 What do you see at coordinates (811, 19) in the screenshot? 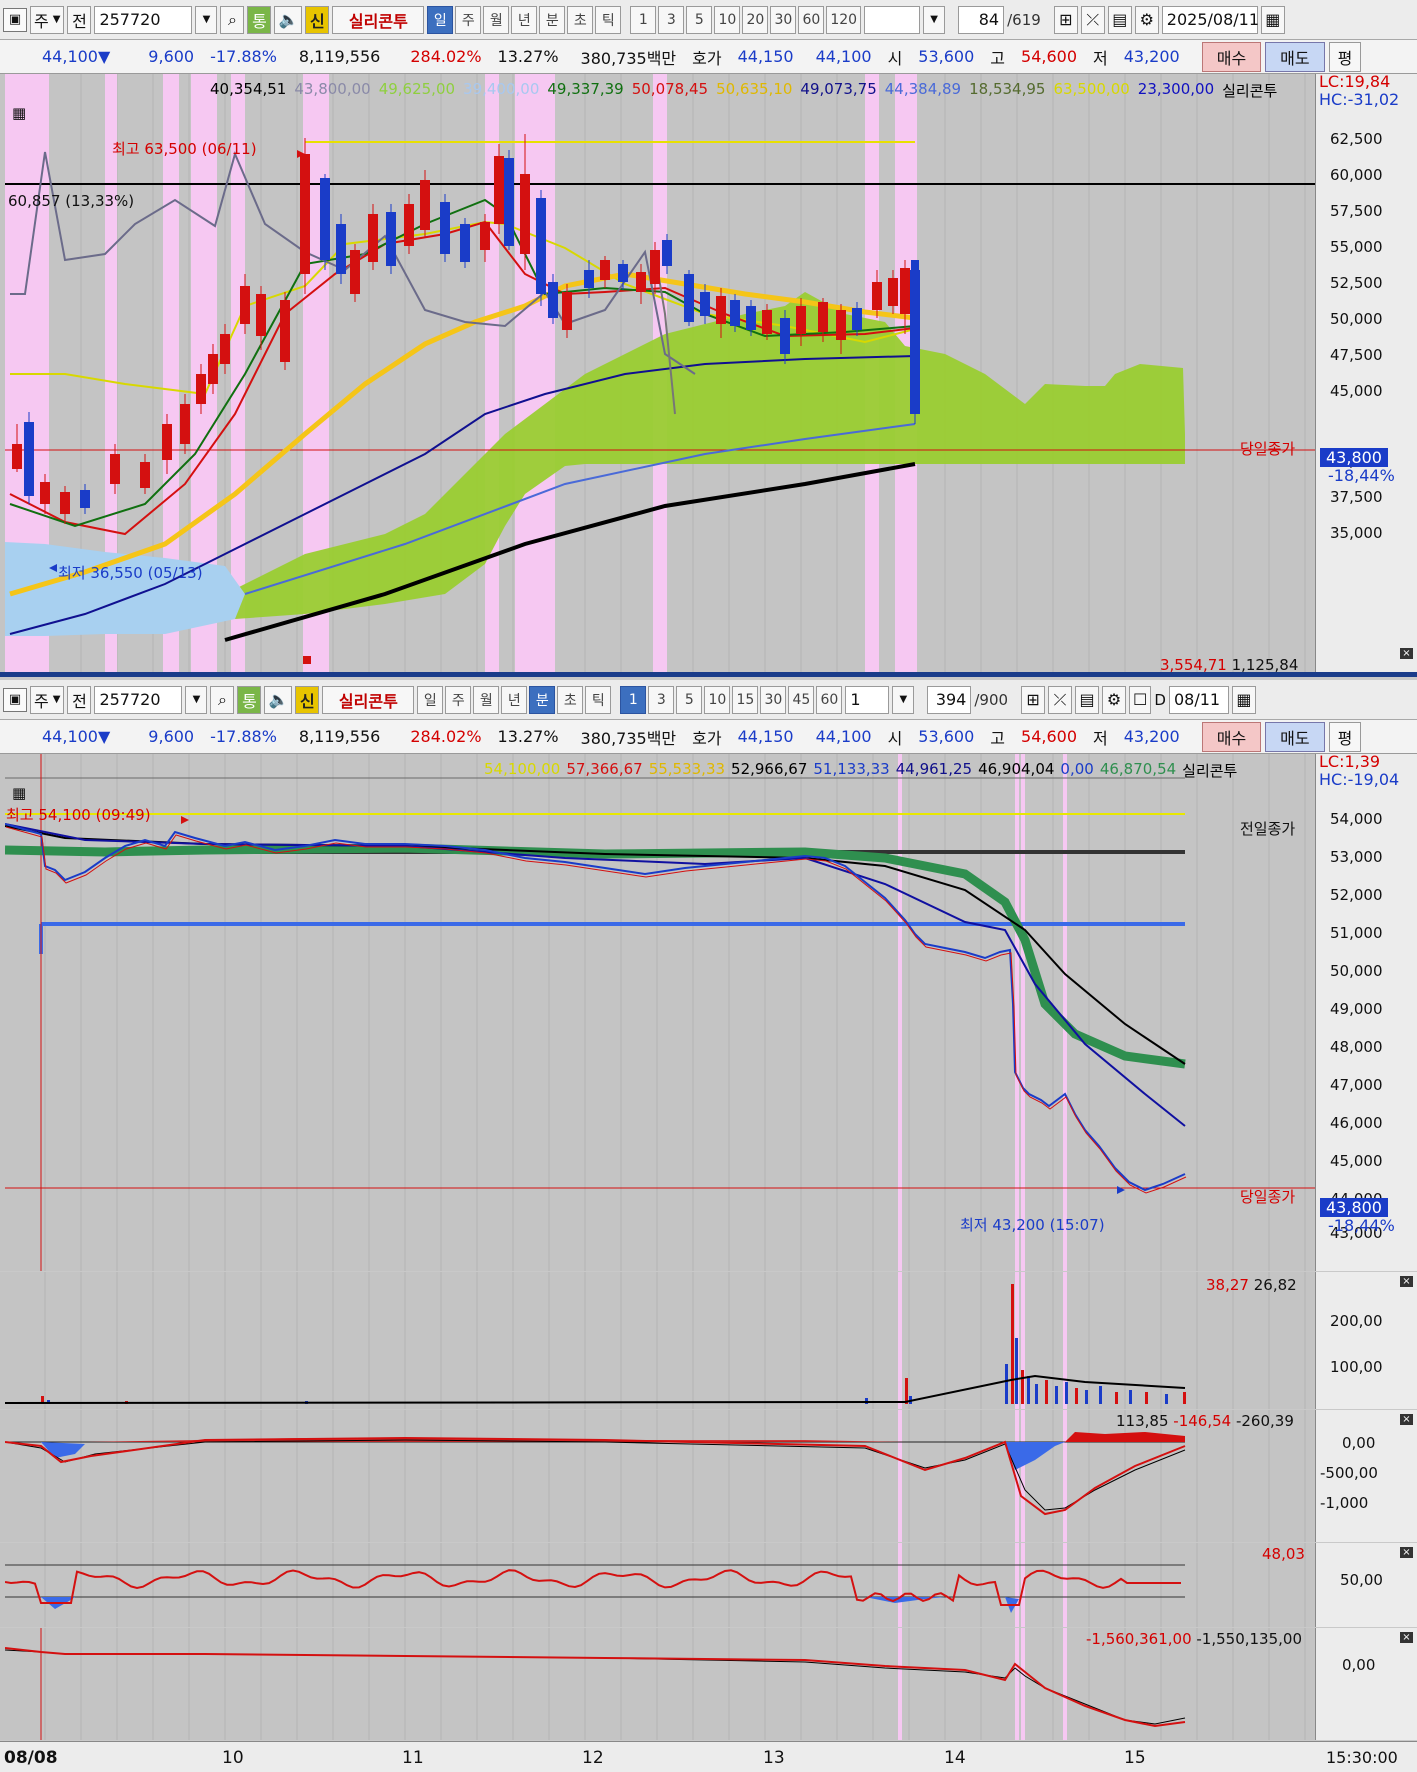
I see `top-interval-button-6: 60` at bounding box center [811, 19].